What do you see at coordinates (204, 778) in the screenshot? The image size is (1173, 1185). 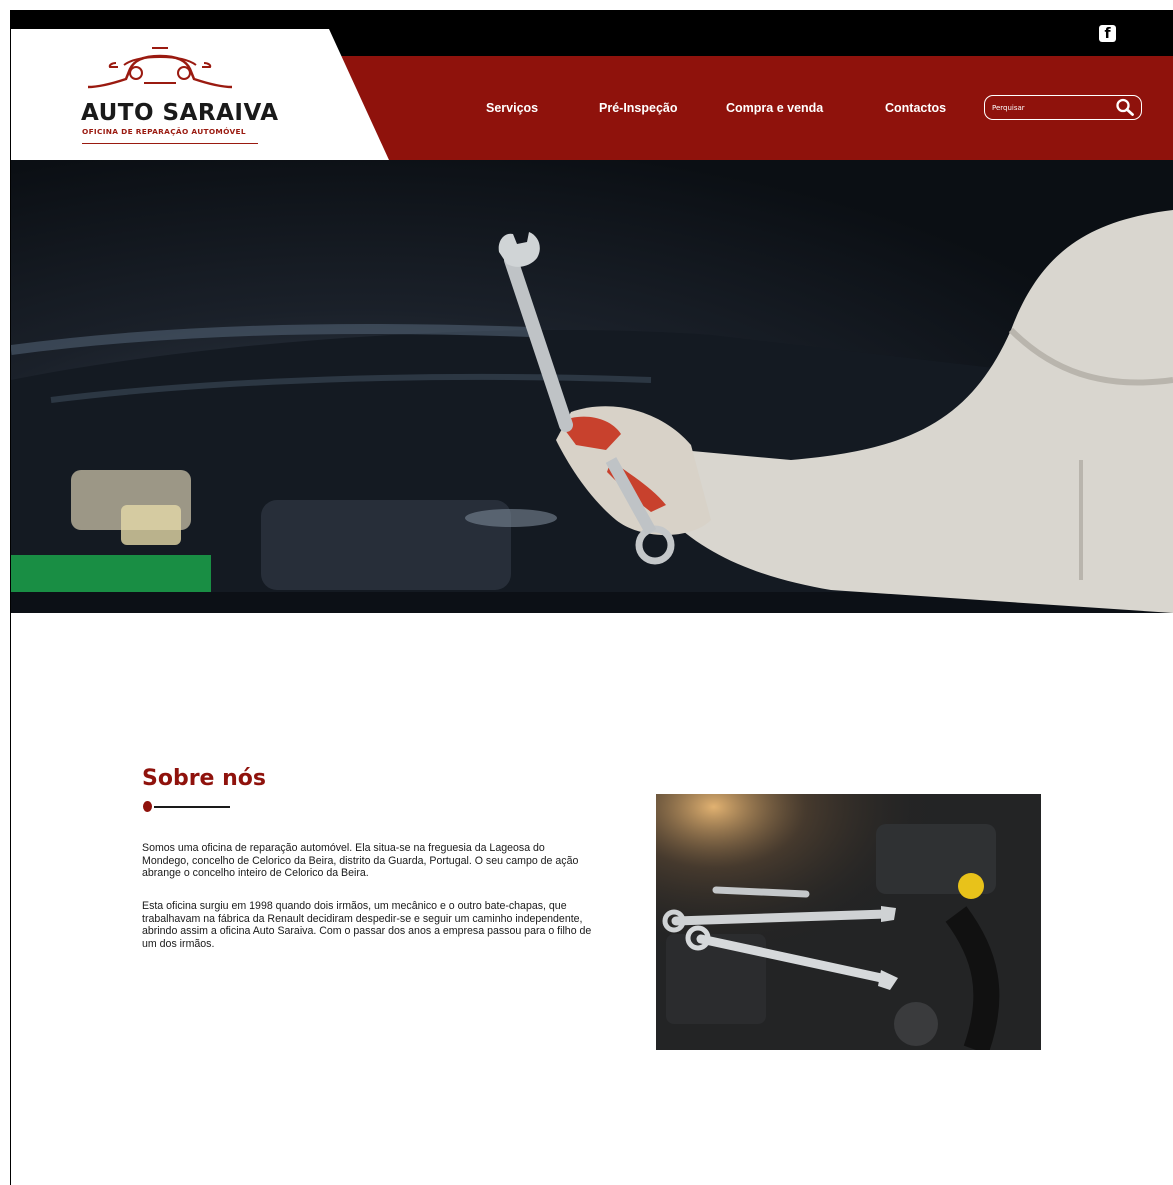 I see `about-title: Sobre nós` at bounding box center [204, 778].